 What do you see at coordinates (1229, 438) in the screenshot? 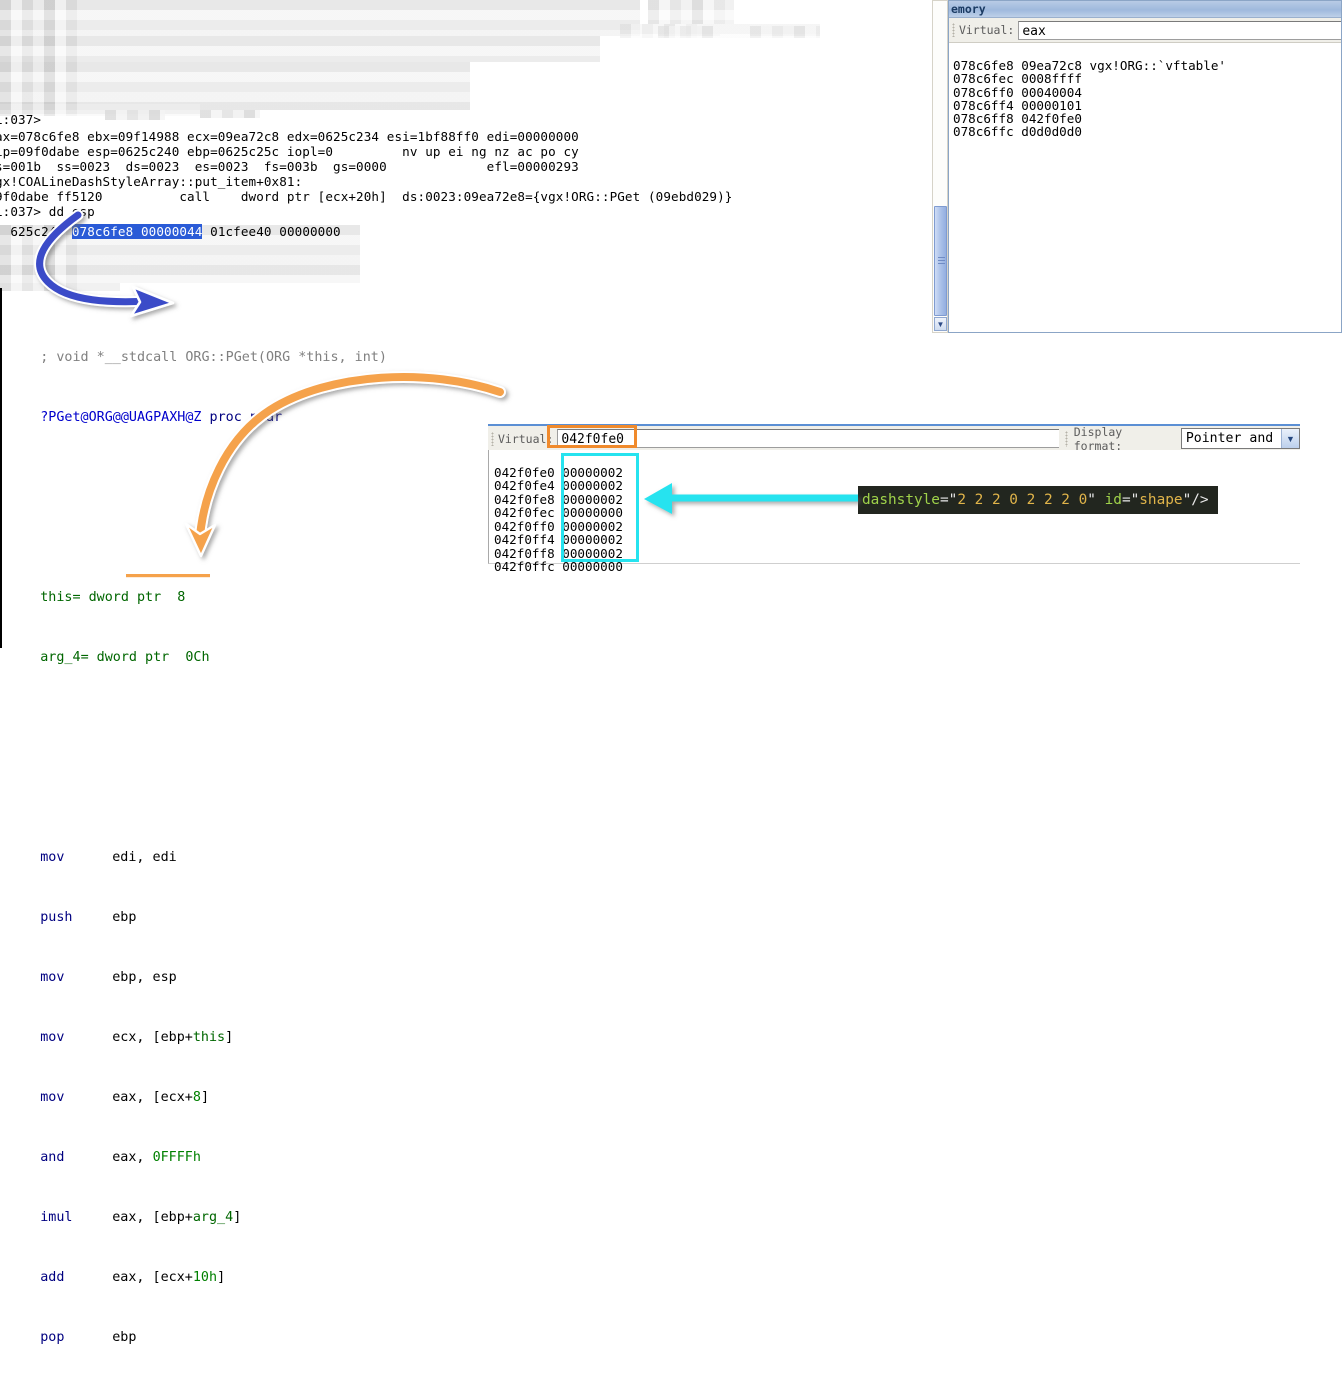
I see `display-format-value: Pointer and` at bounding box center [1229, 438].